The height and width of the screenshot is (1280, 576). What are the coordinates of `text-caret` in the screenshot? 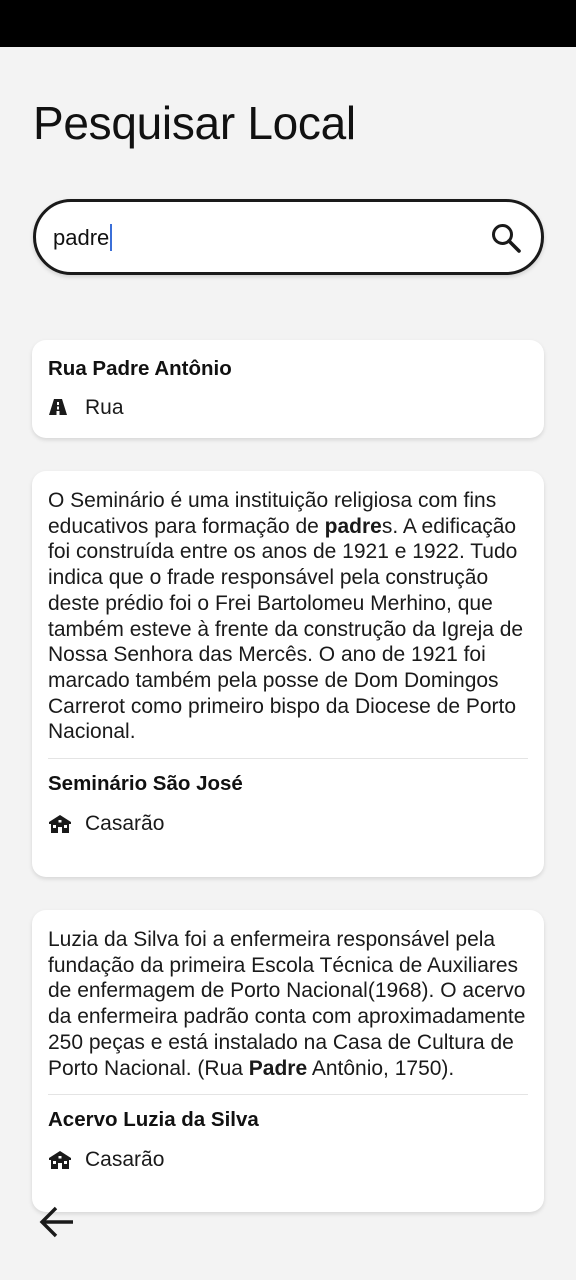 It's located at (111, 237).